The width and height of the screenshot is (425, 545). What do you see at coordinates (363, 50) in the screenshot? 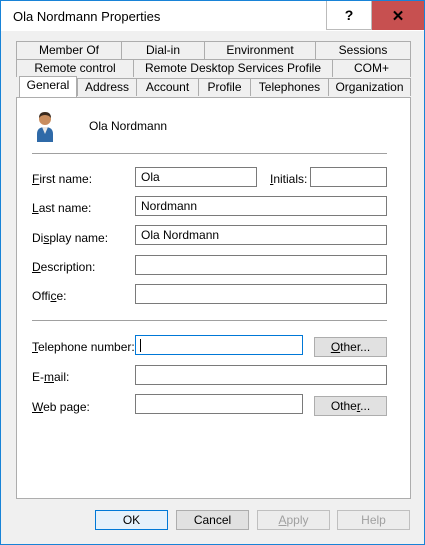
I see `tab-sessions: Sessions` at bounding box center [363, 50].